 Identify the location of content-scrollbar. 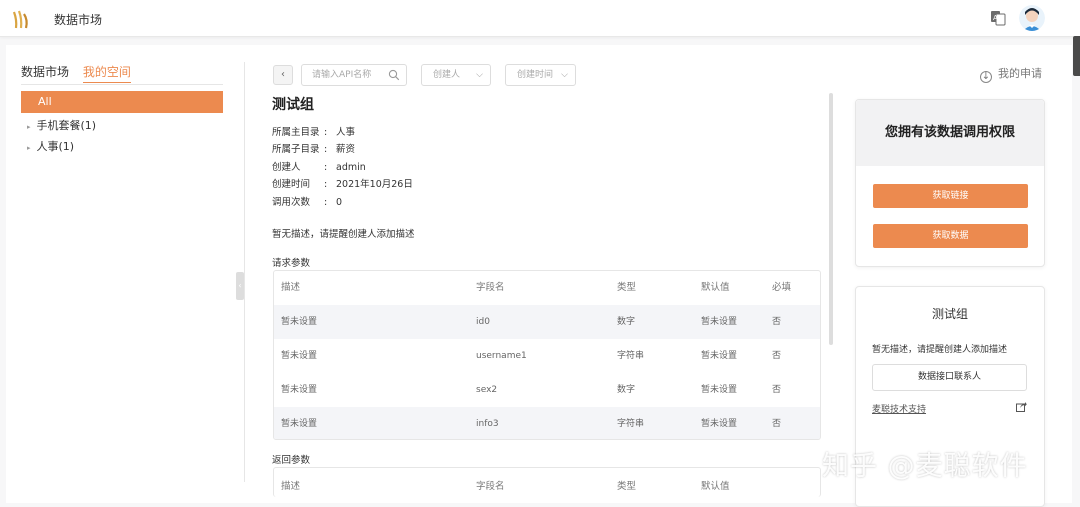
(831, 219).